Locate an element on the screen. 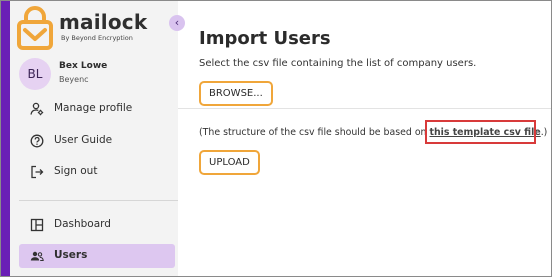  page-title: Import Users is located at coordinates (265, 38).